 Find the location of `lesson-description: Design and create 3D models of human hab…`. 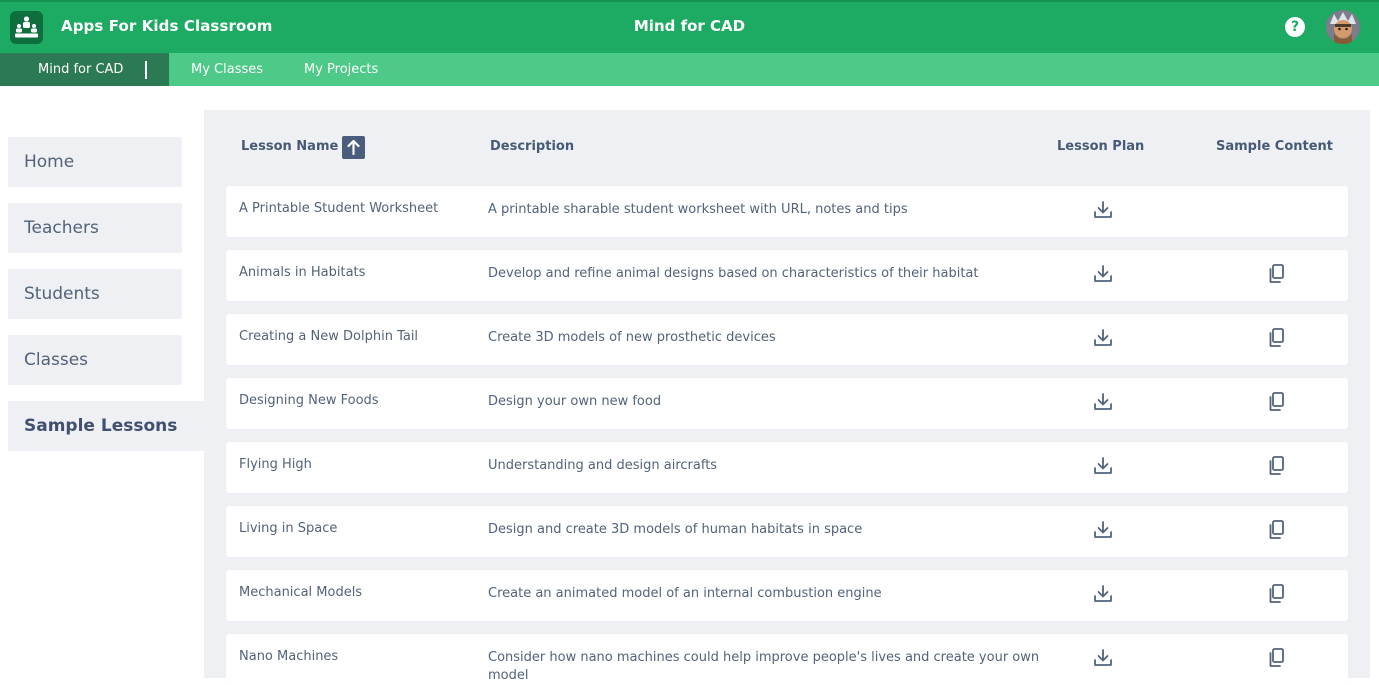

lesson-description: Design and create 3D models of human hab… is located at coordinates (675, 529).